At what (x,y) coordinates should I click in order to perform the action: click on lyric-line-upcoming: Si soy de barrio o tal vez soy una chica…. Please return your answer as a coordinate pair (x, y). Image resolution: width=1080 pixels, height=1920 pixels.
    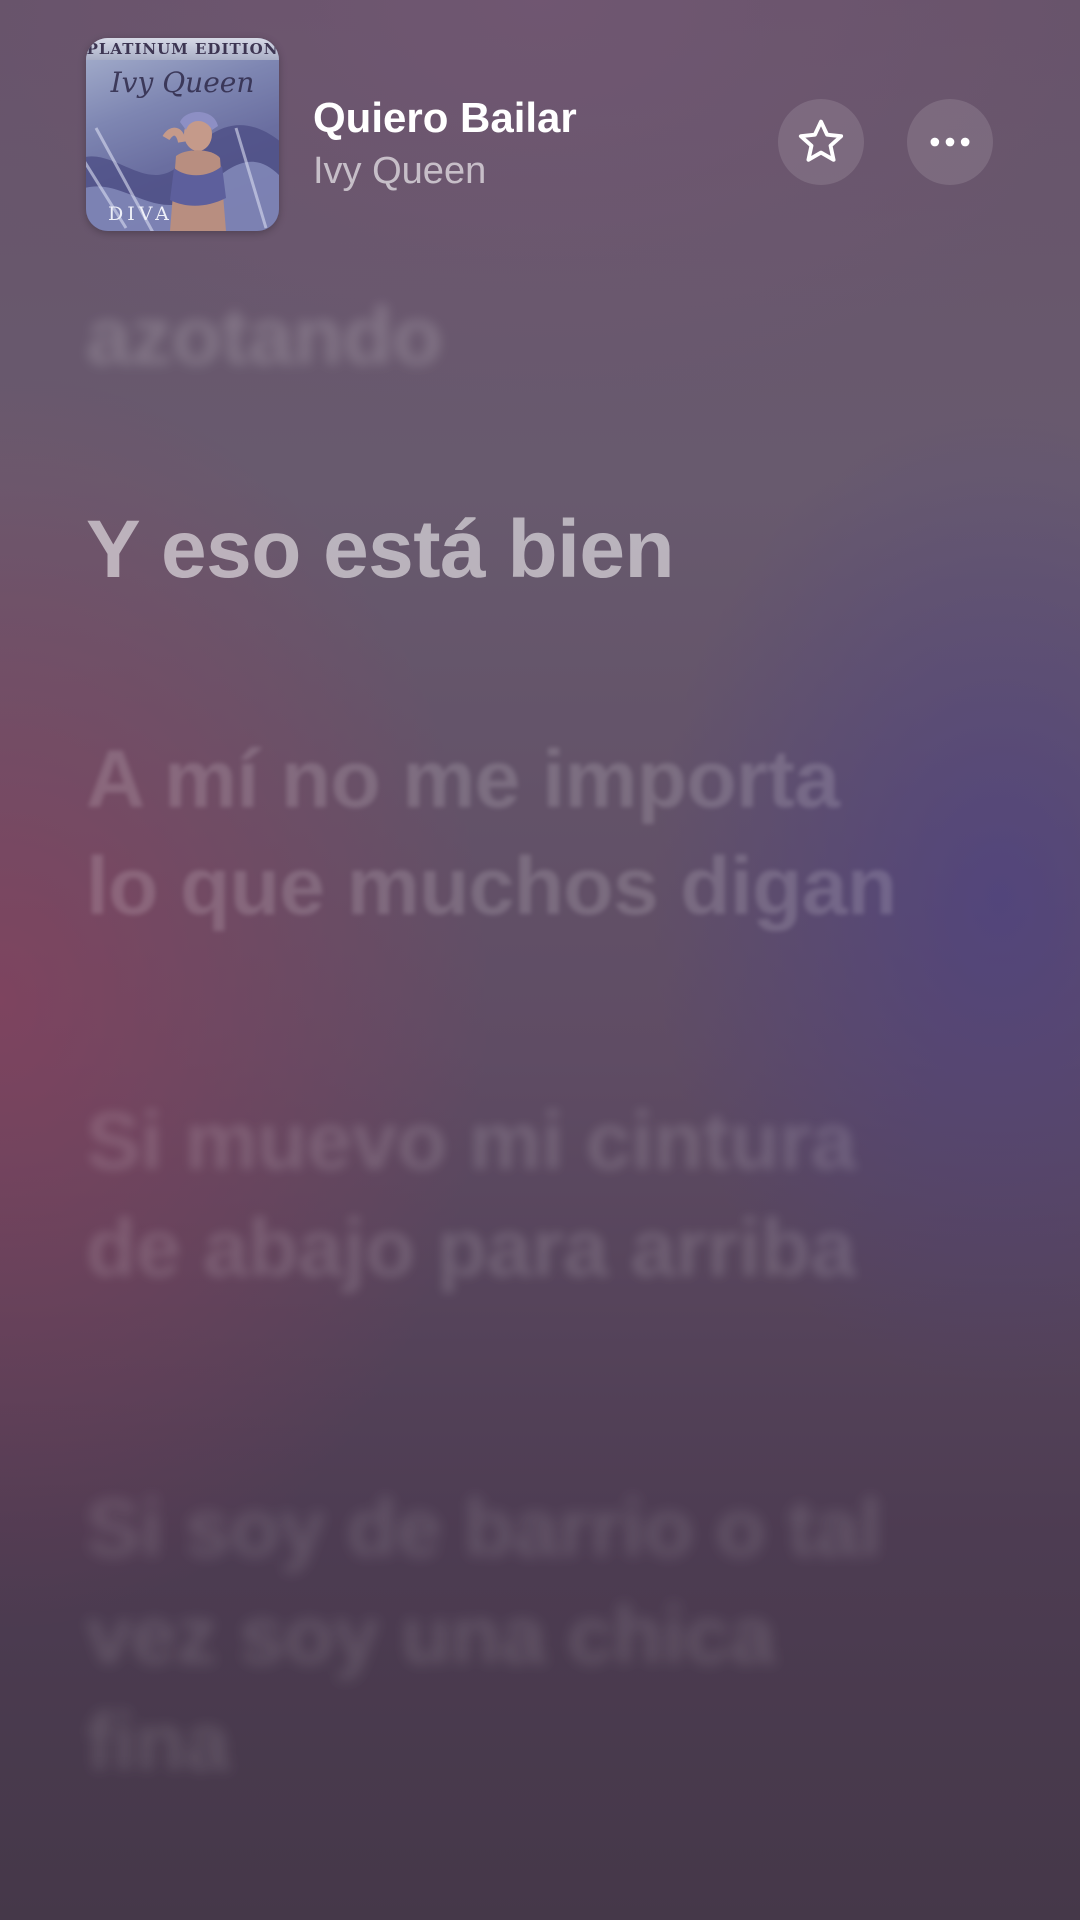
    Looking at the image, I should click on (536, 1635).